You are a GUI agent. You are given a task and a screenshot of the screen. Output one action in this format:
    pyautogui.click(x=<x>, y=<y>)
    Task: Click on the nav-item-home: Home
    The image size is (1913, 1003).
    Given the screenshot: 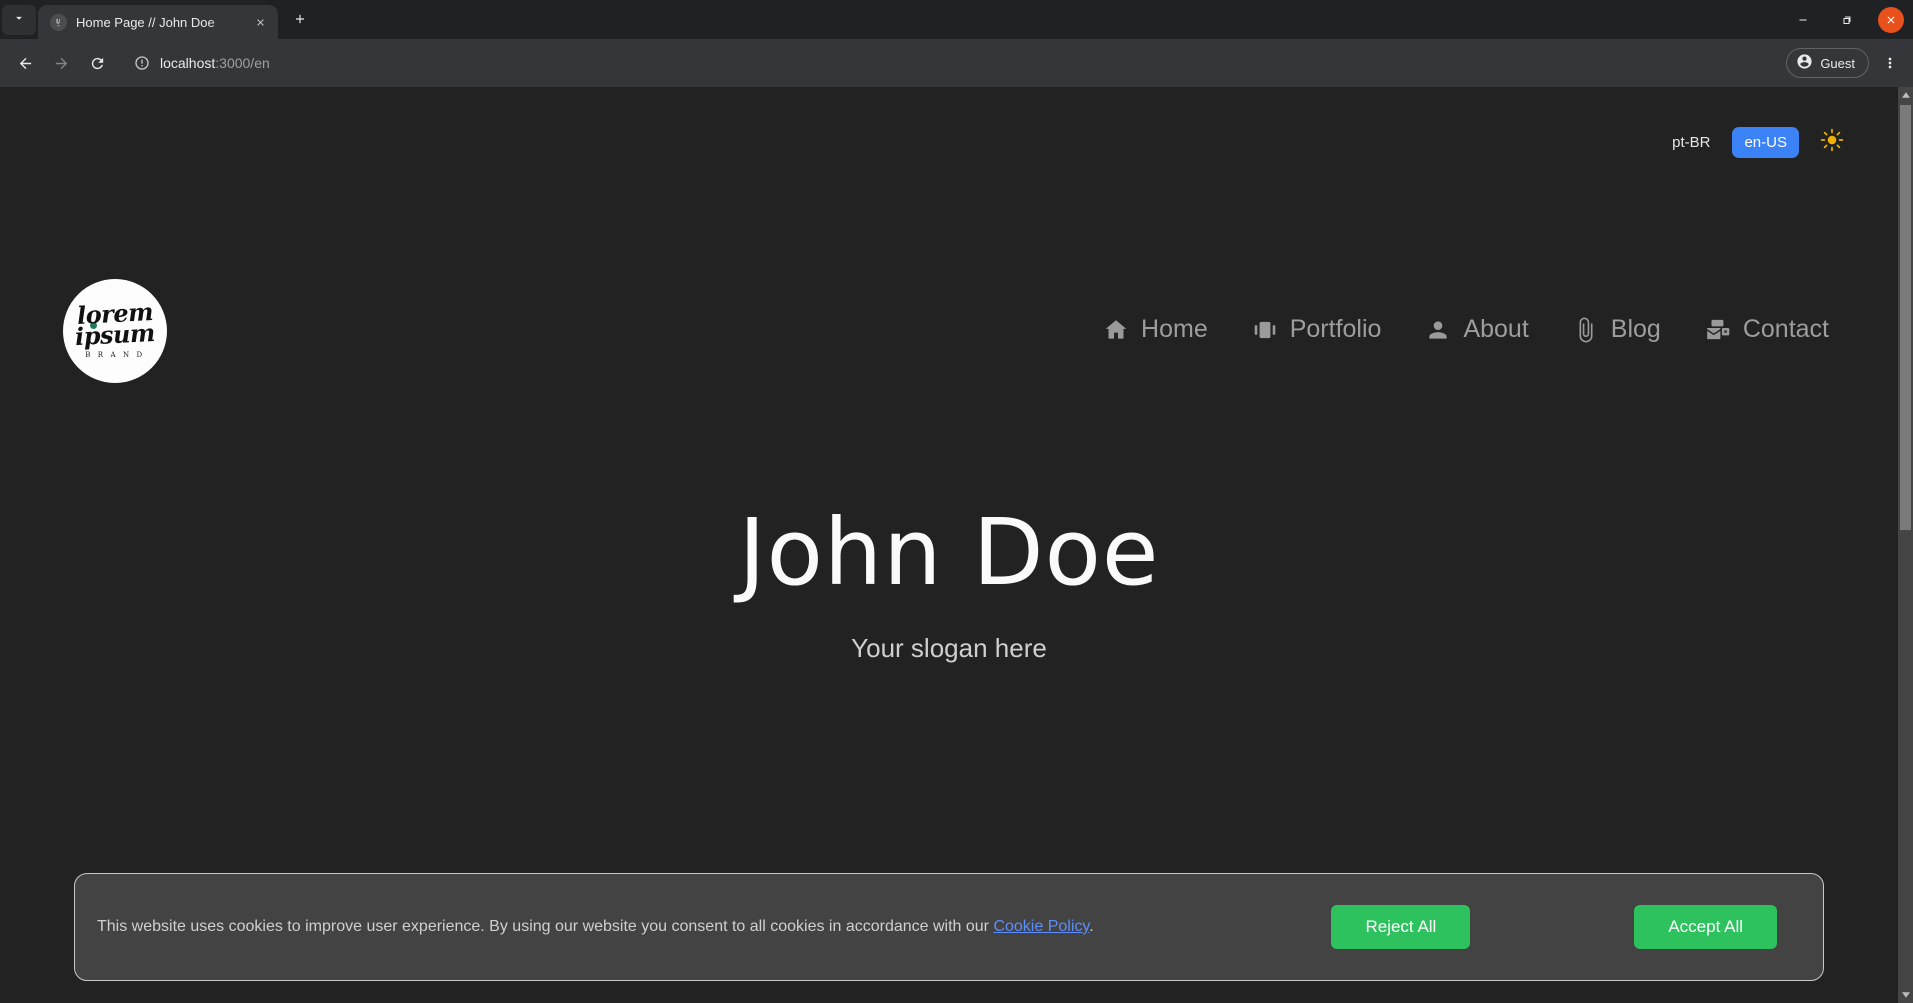 What is the action you would take?
    pyautogui.click(x=1165, y=329)
    